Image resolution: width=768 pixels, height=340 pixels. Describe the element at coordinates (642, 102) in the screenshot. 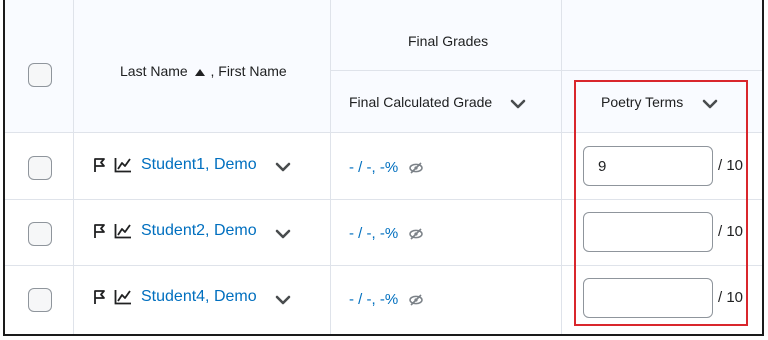

I see `poetry-terms-header: Poetry Terms` at that location.